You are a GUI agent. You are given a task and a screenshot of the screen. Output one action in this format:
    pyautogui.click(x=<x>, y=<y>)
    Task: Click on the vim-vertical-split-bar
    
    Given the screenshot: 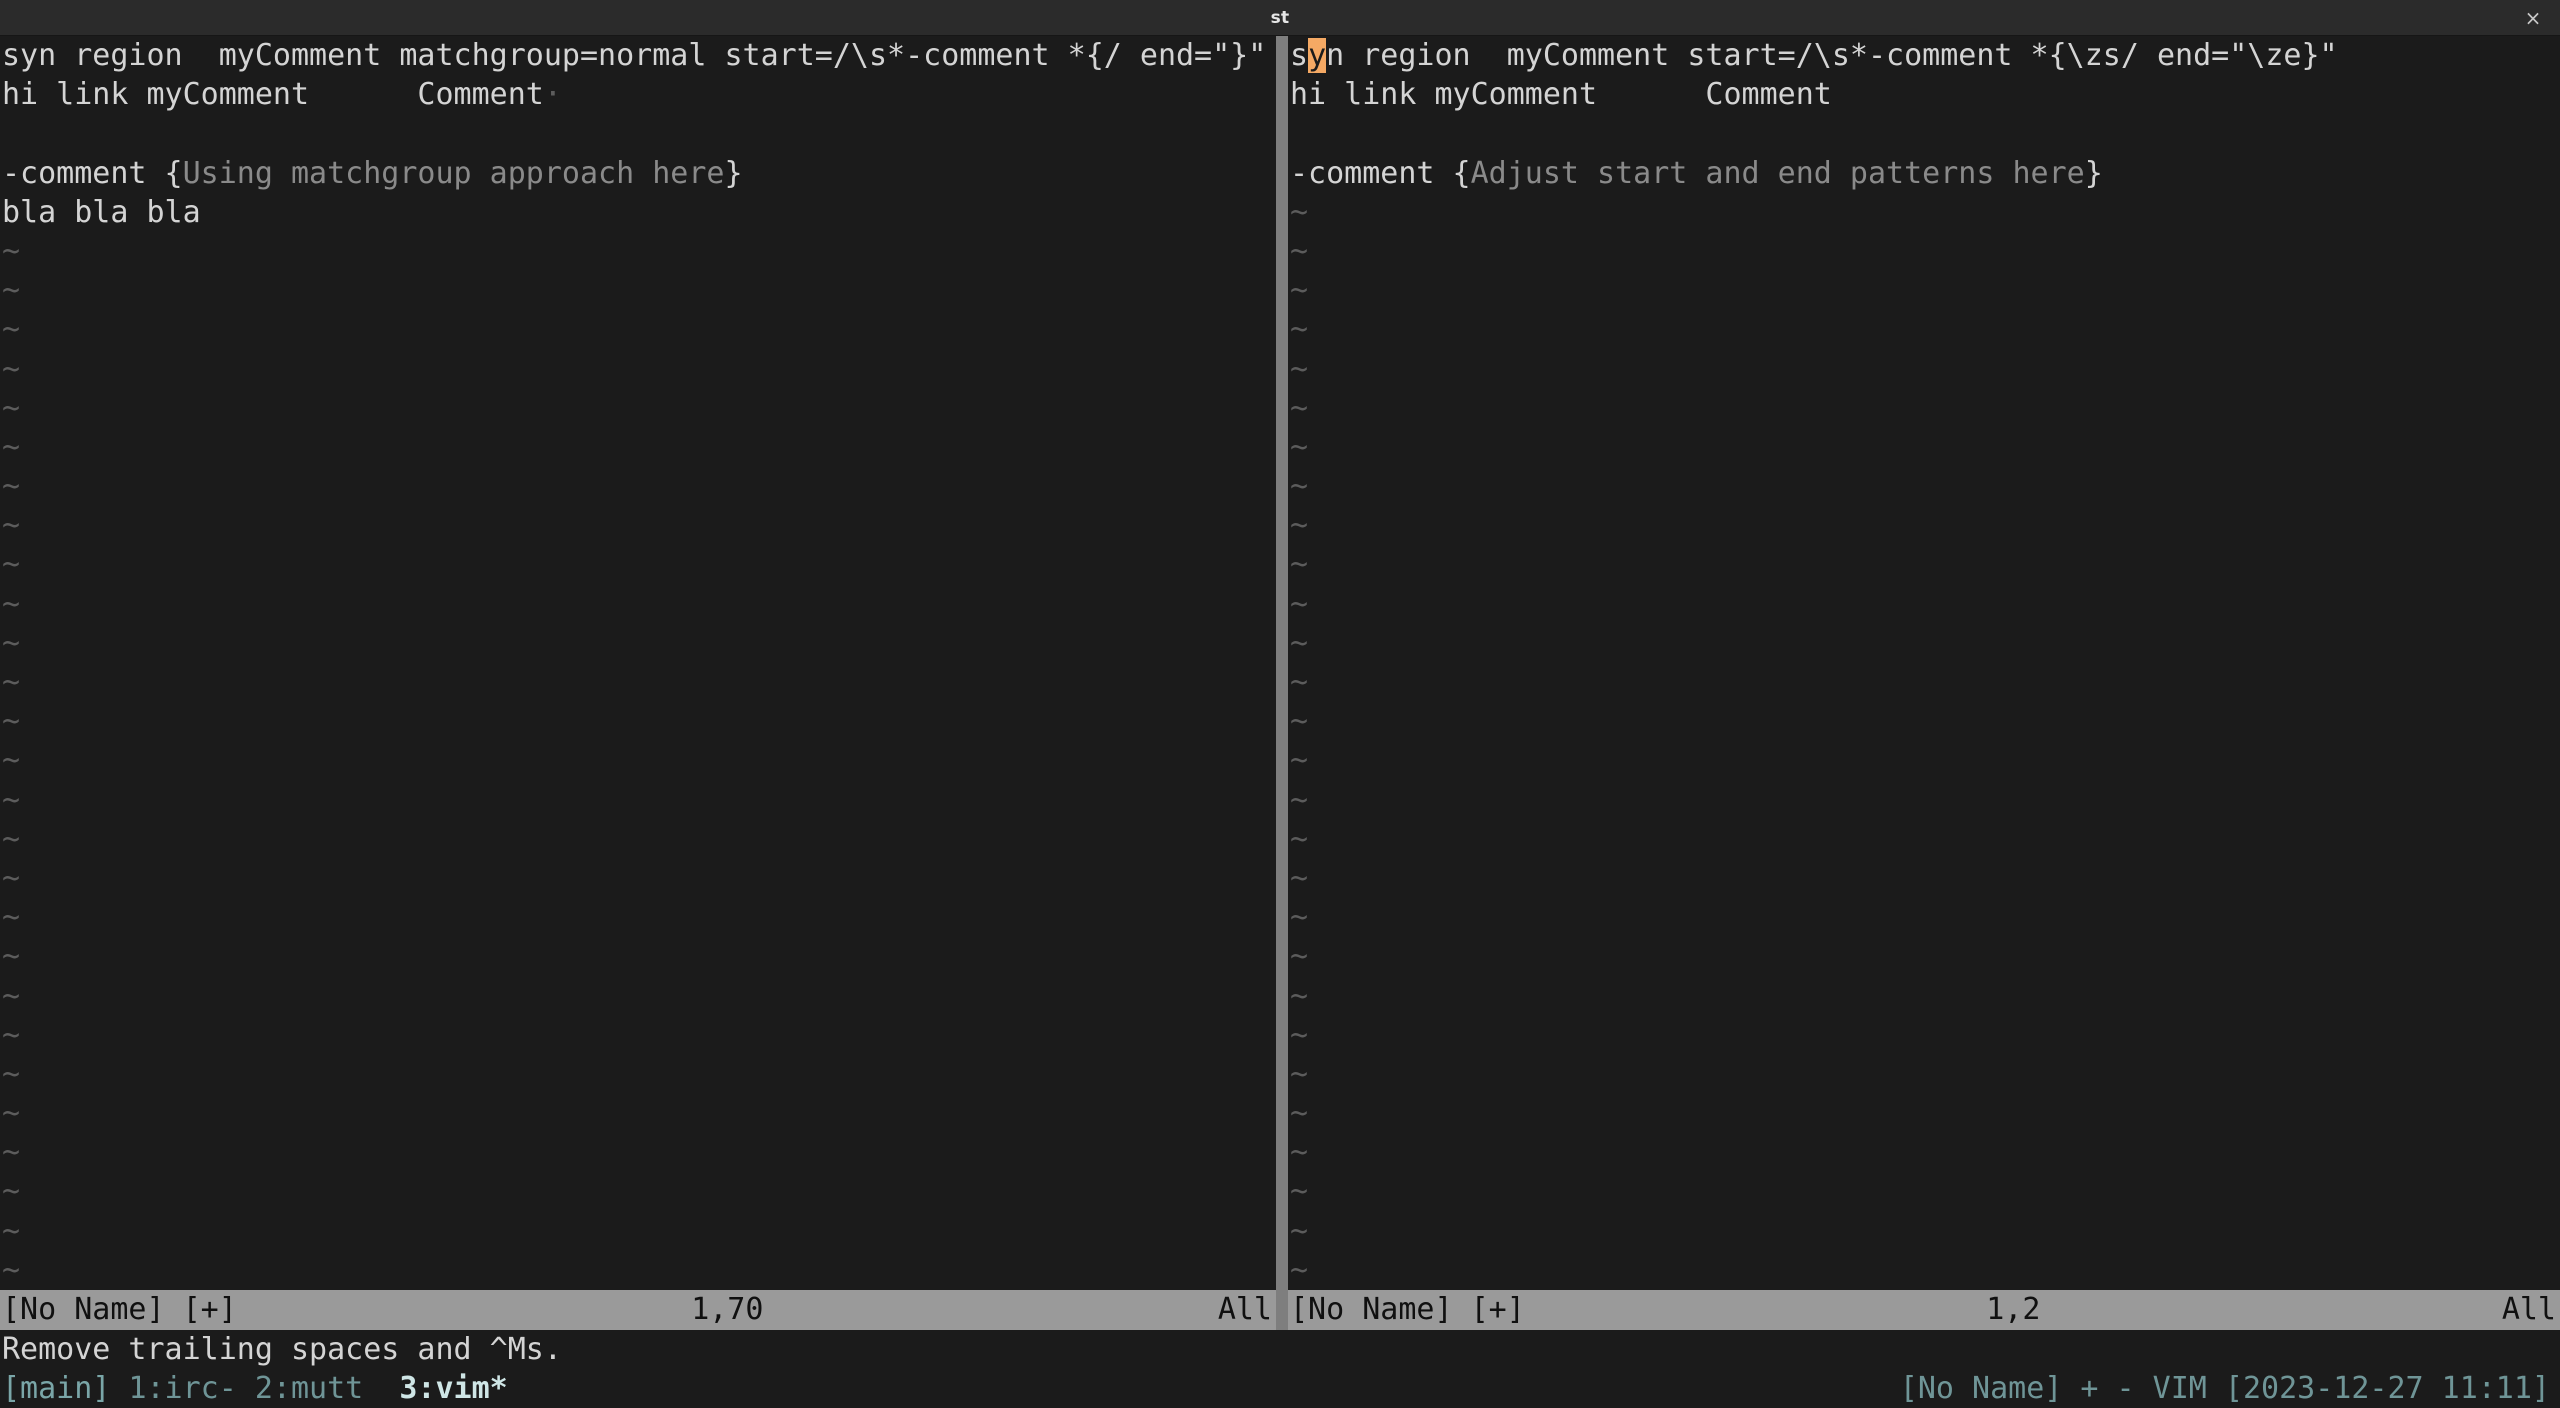 What is the action you would take?
    pyautogui.click(x=1282, y=683)
    